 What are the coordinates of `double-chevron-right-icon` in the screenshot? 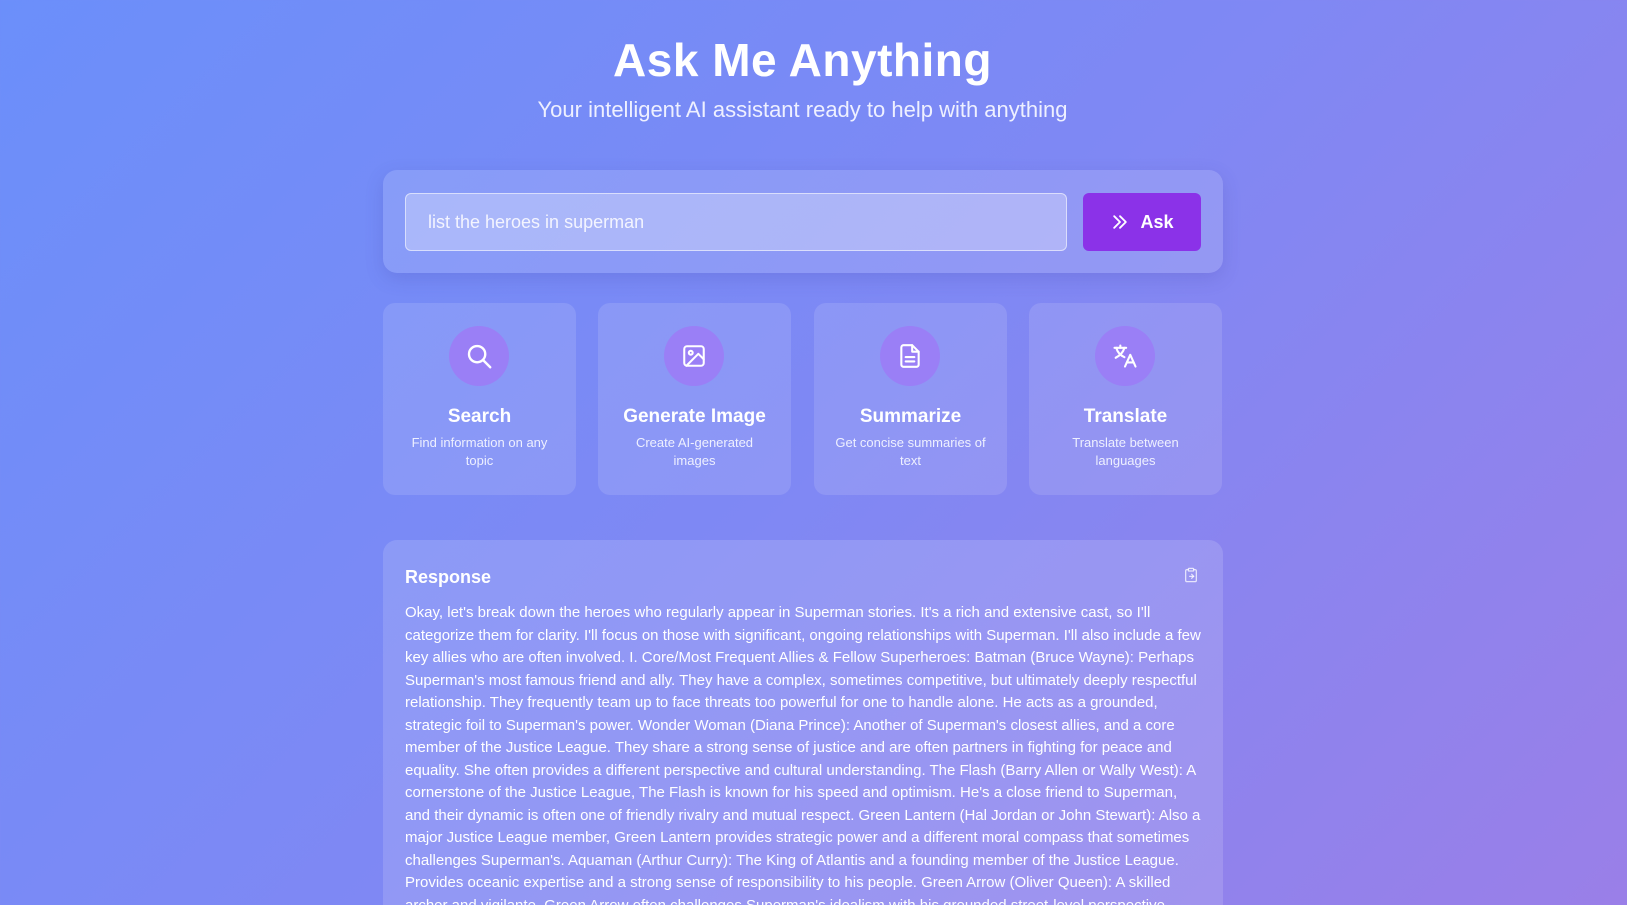 It's located at (1120, 222).